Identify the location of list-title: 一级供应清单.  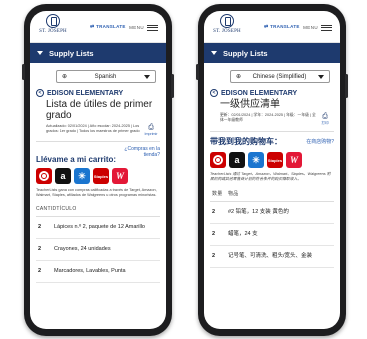
(250, 104).